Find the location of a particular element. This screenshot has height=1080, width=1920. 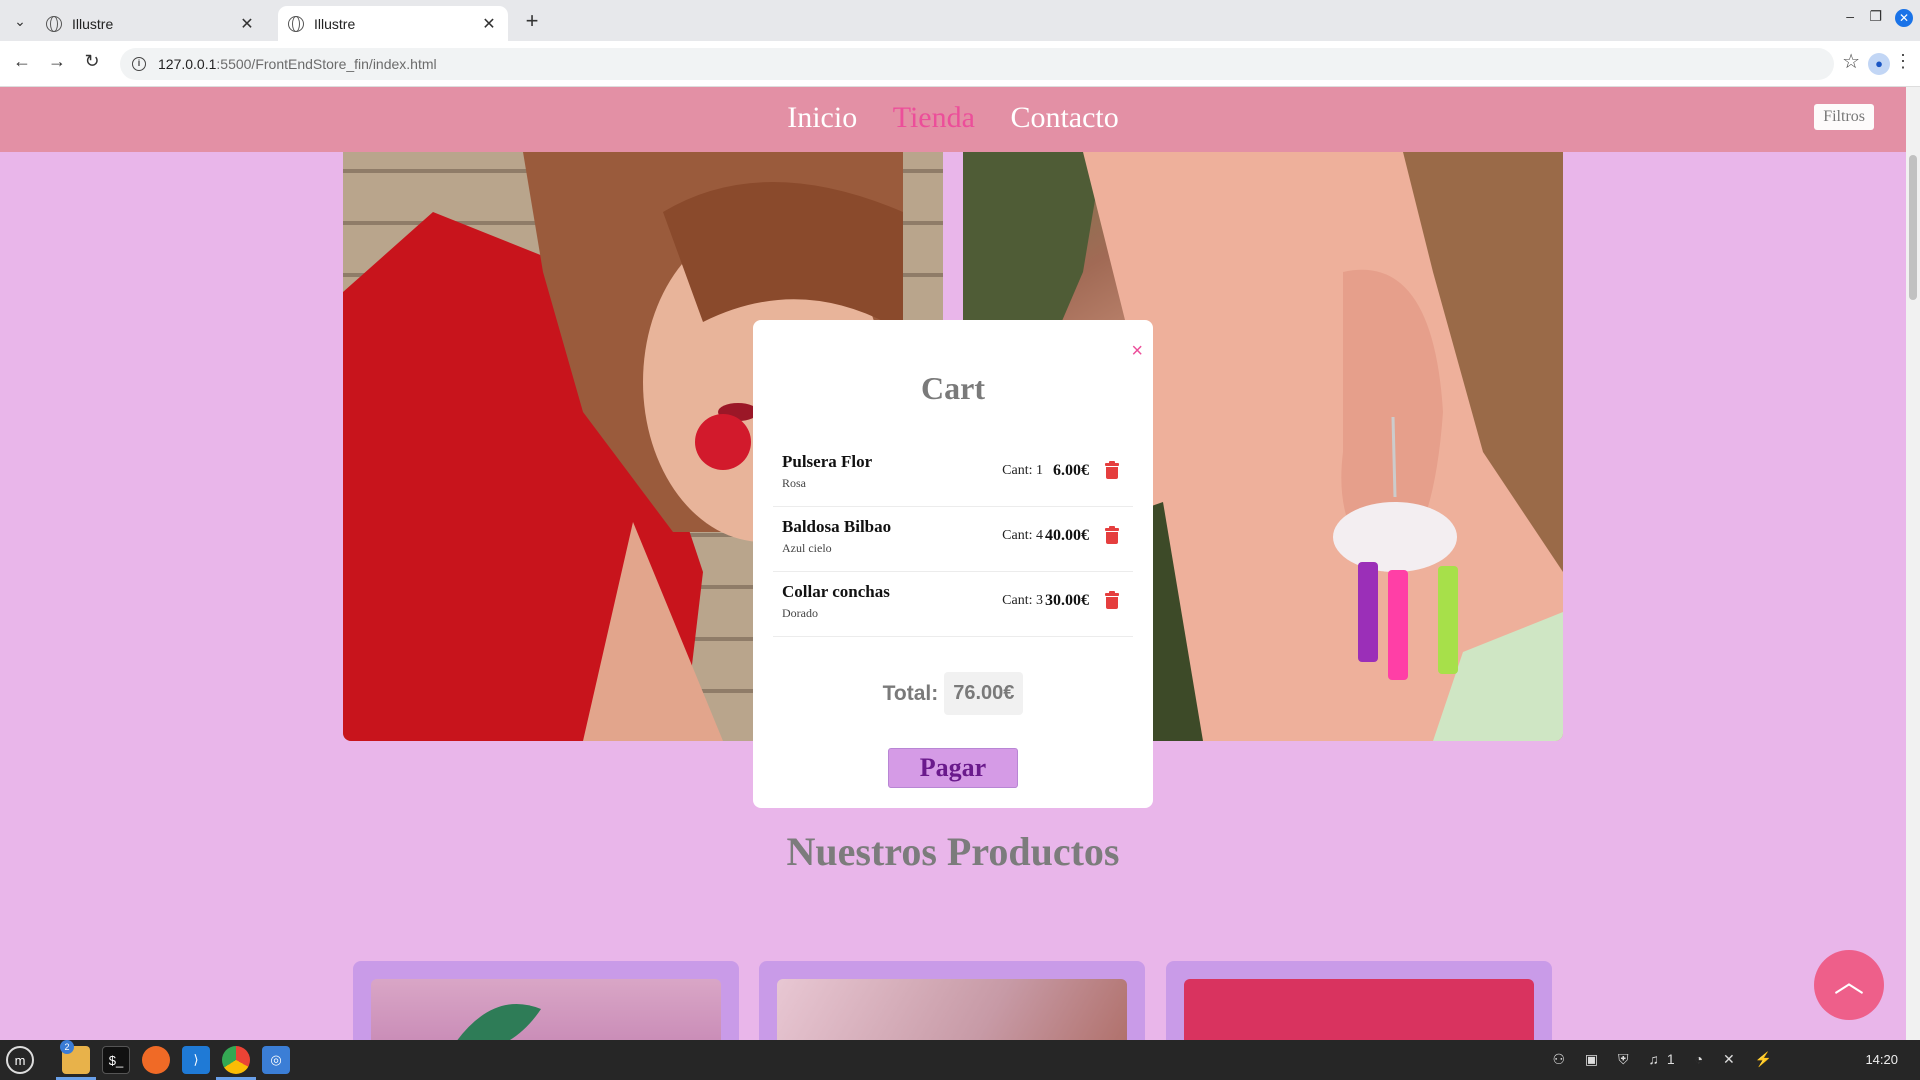

window-close-icon: ✕ is located at coordinates (1904, 18).